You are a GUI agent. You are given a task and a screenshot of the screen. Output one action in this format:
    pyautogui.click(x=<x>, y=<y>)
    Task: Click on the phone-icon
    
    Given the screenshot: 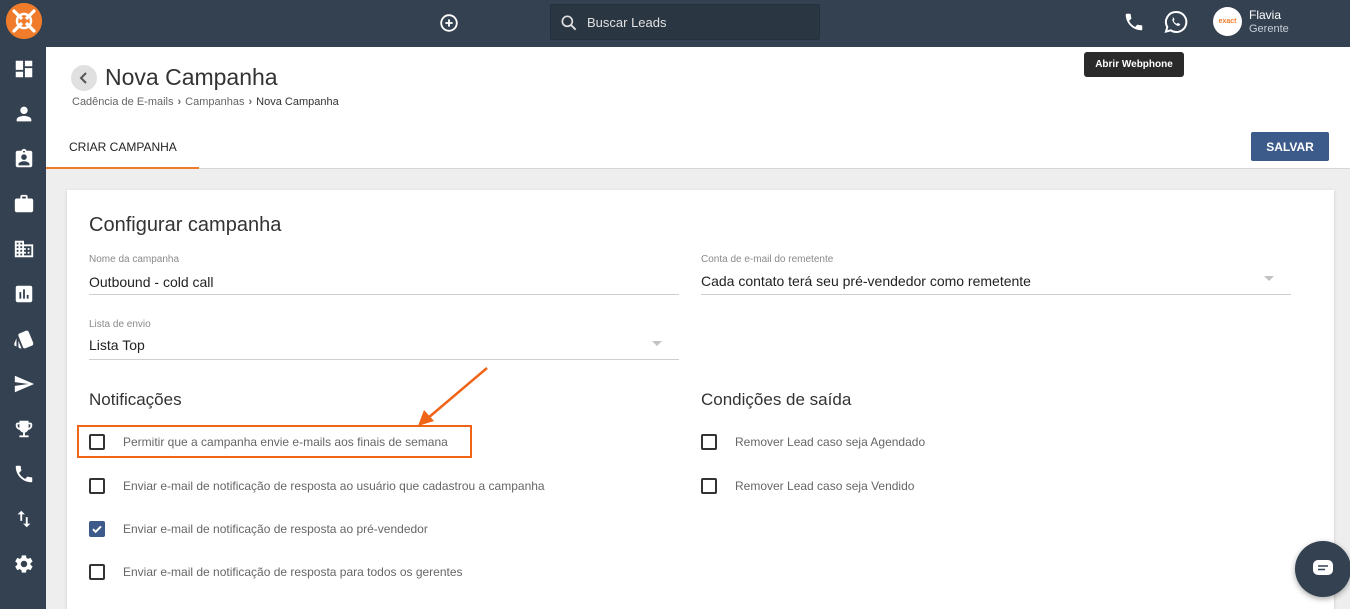 What is the action you would take?
    pyautogui.click(x=24, y=474)
    